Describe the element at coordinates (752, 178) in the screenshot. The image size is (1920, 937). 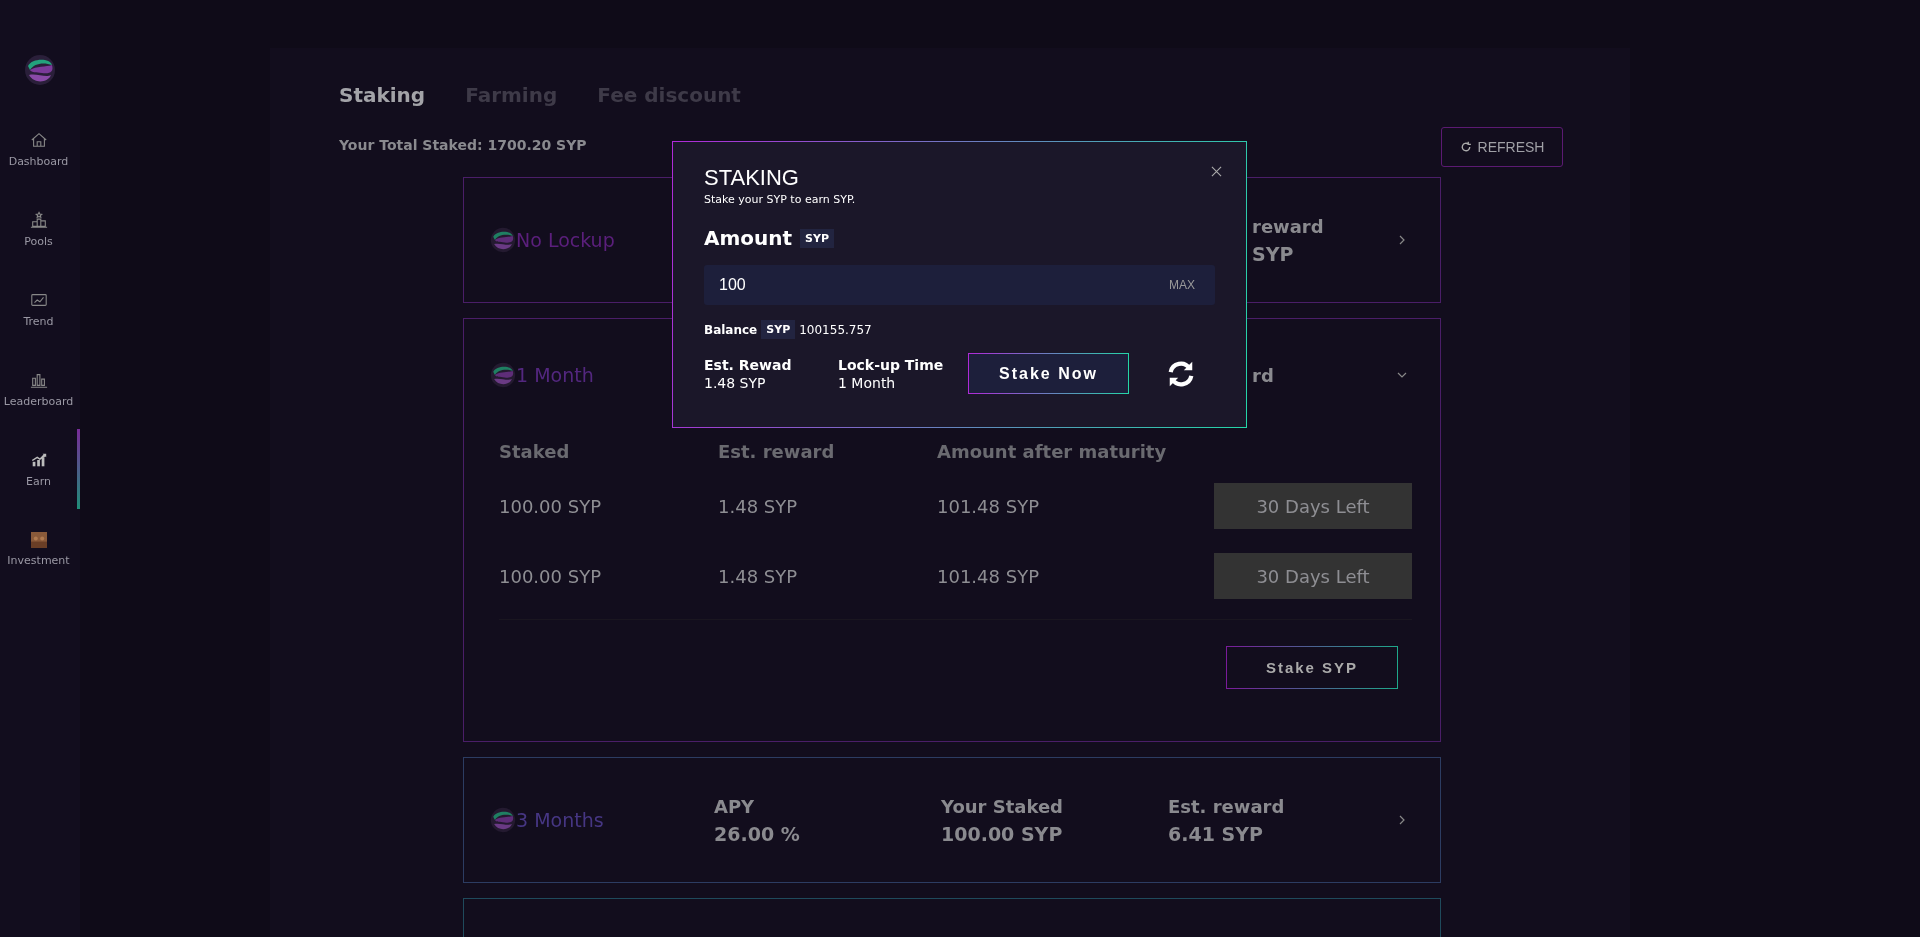
I see `dialog-title: STAKING` at that location.